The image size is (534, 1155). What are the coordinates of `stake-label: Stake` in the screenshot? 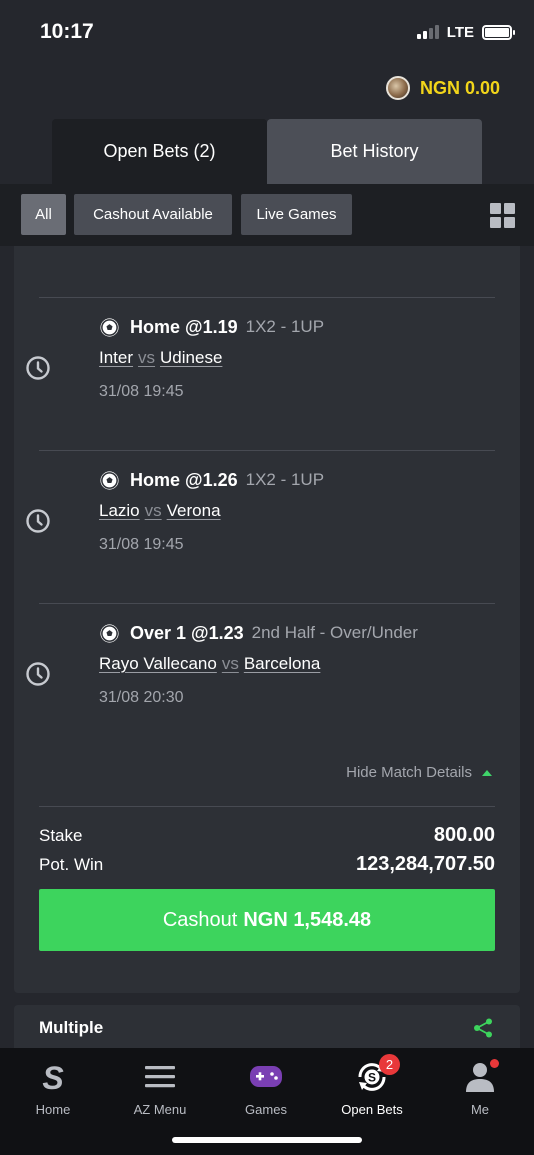 It's located at (61, 835).